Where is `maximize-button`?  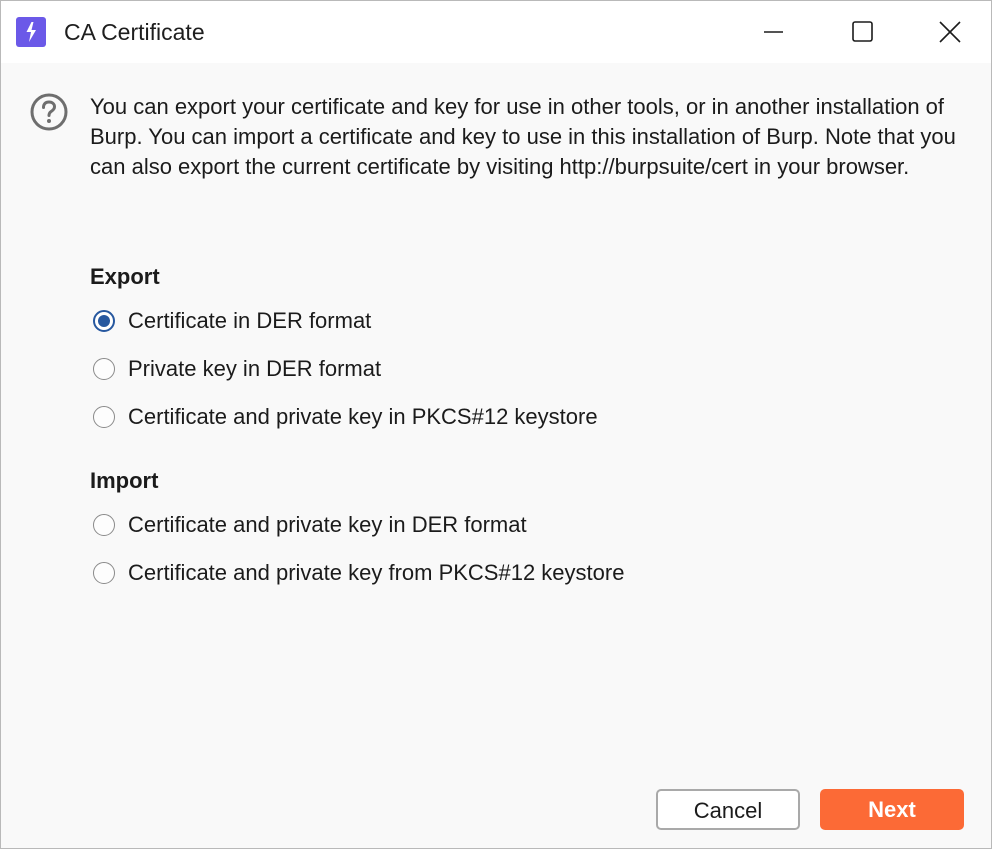
maximize-button is located at coordinates (862, 32).